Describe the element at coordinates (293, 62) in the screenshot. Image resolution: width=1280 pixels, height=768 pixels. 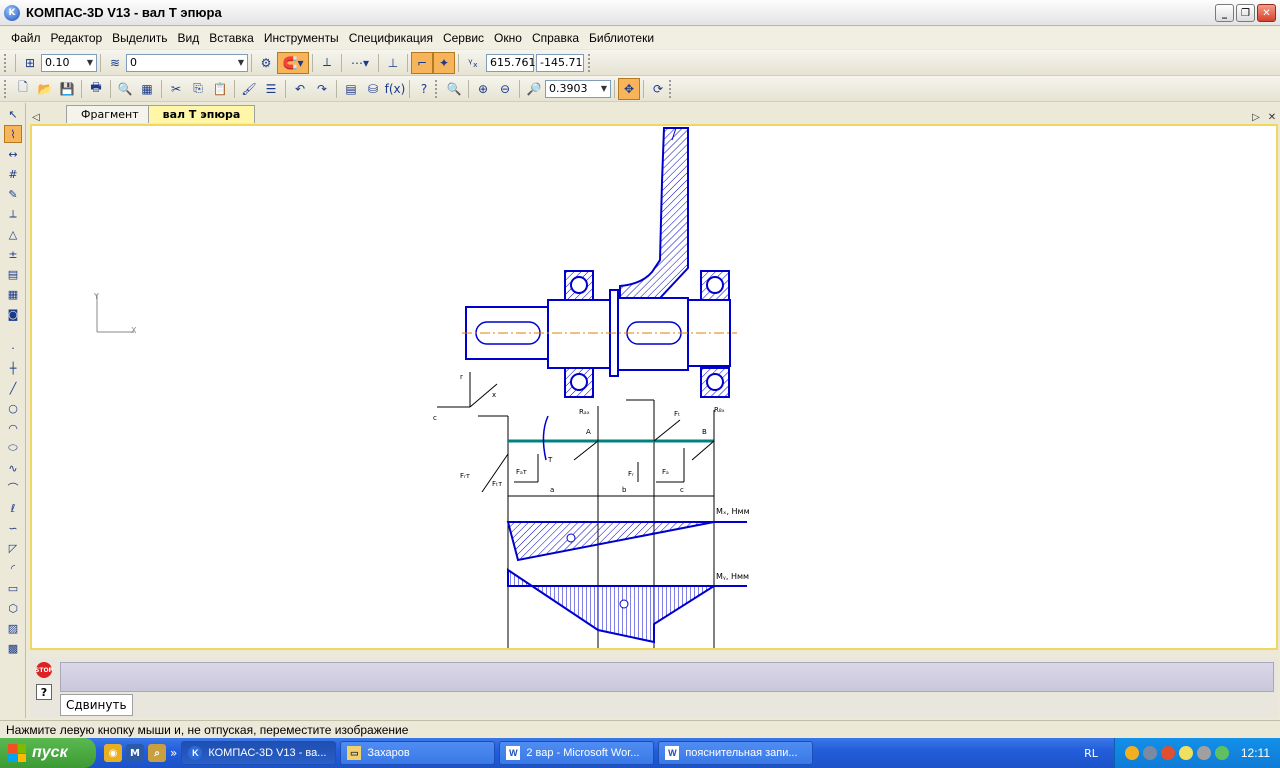
I see `snap-magnet-button: 🧲▾` at that location.